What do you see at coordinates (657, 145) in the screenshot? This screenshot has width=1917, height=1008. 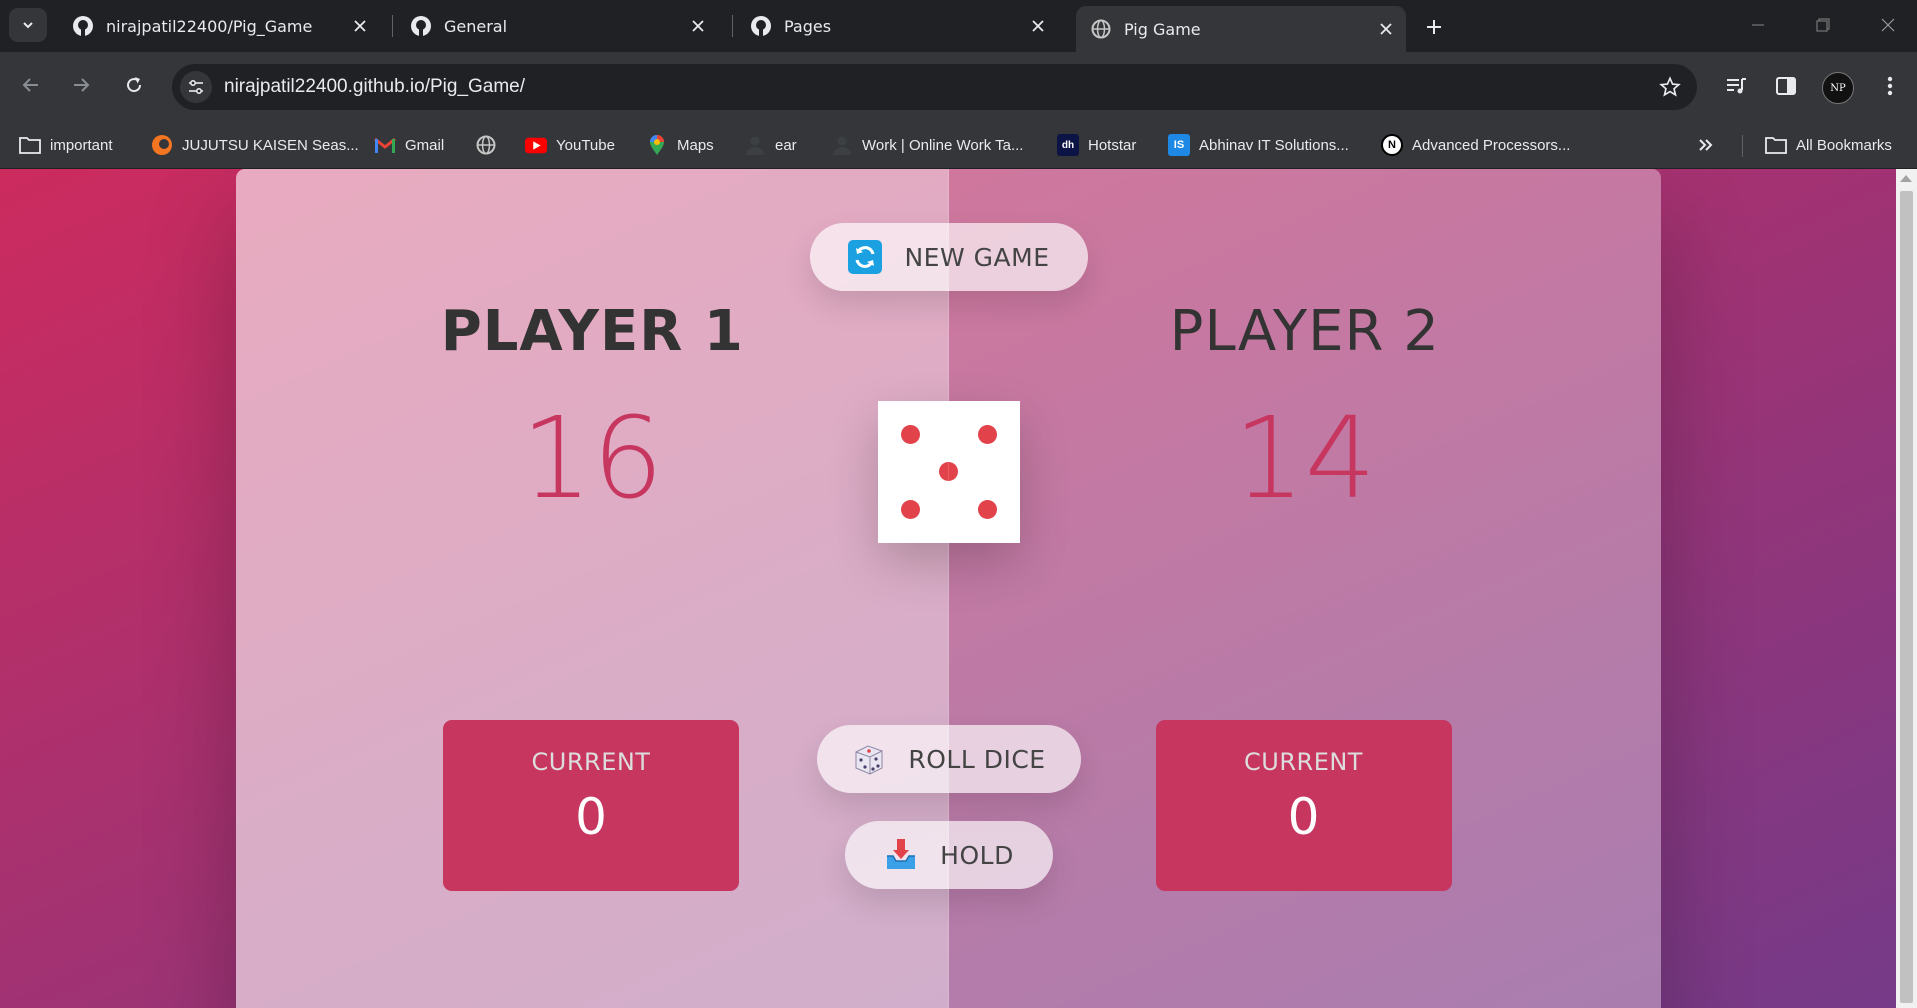 I see `maps-icon` at bounding box center [657, 145].